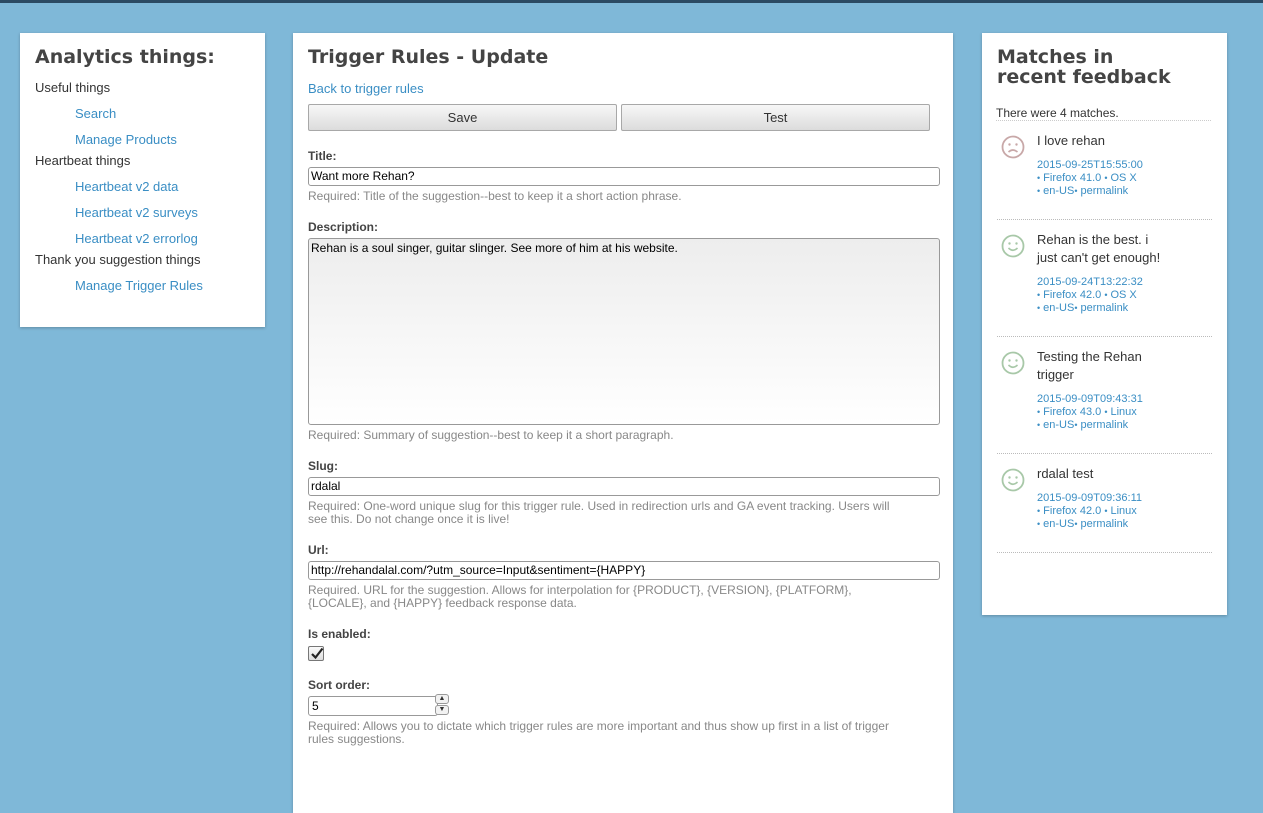 This screenshot has height=813, width=1263. I want to click on matches-title: Matches in recent feedback, so click(1084, 67).